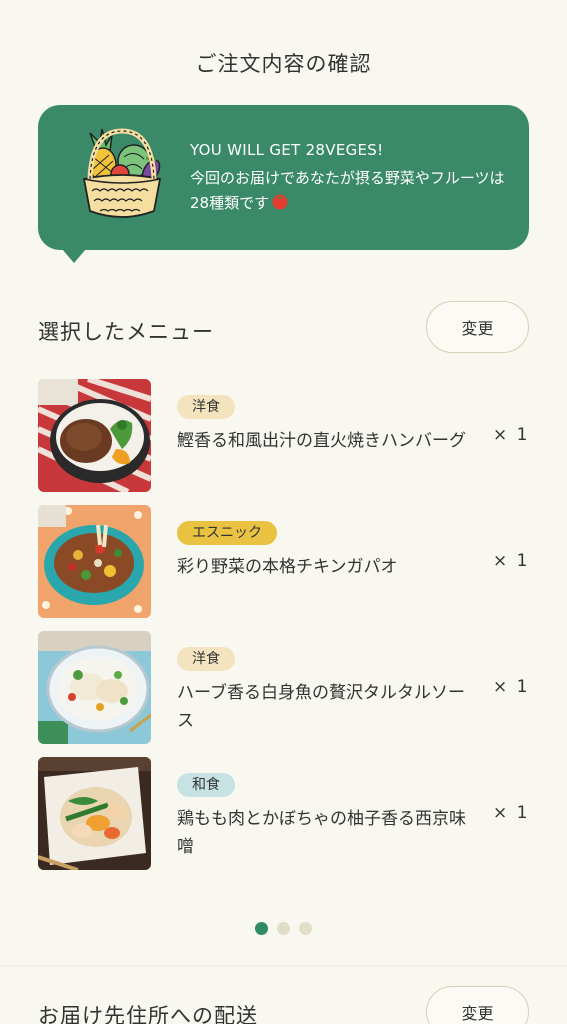  What do you see at coordinates (126, 332) in the screenshot?
I see `menu-section-title: 選択したメニュー` at bounding box center [126, 332].